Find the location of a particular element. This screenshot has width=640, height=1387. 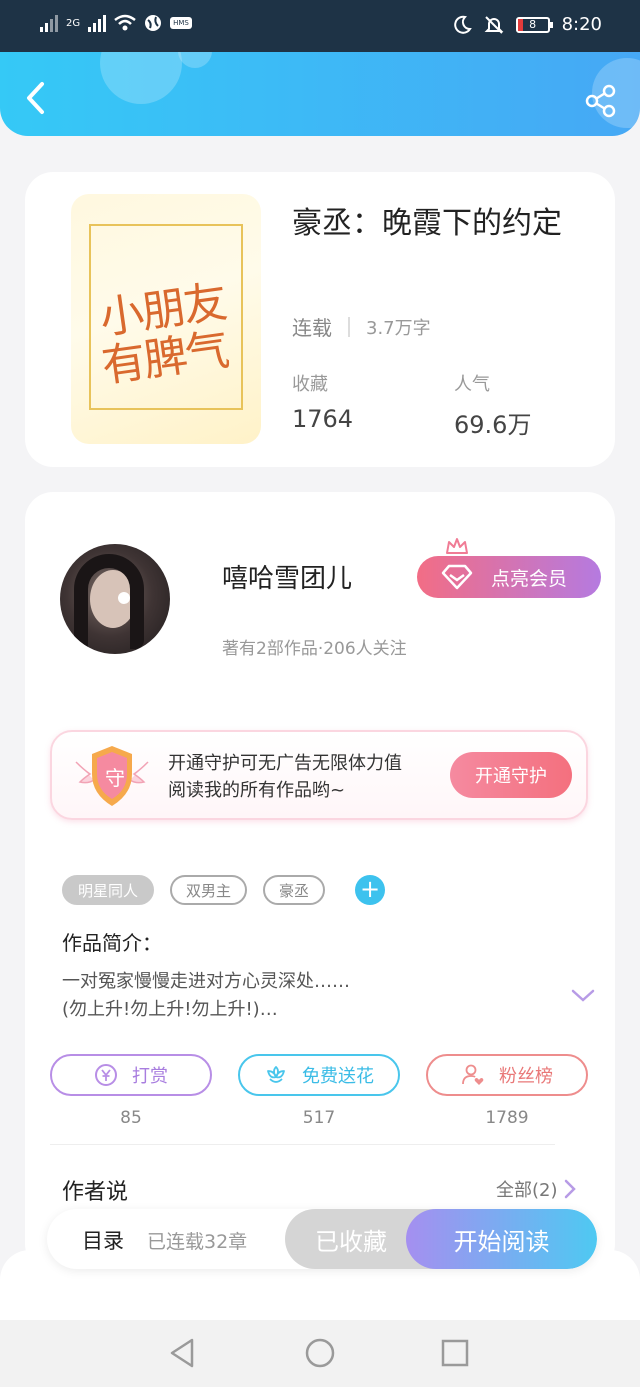

favorites-label: 收藏 is located at coordinates (310, 384).